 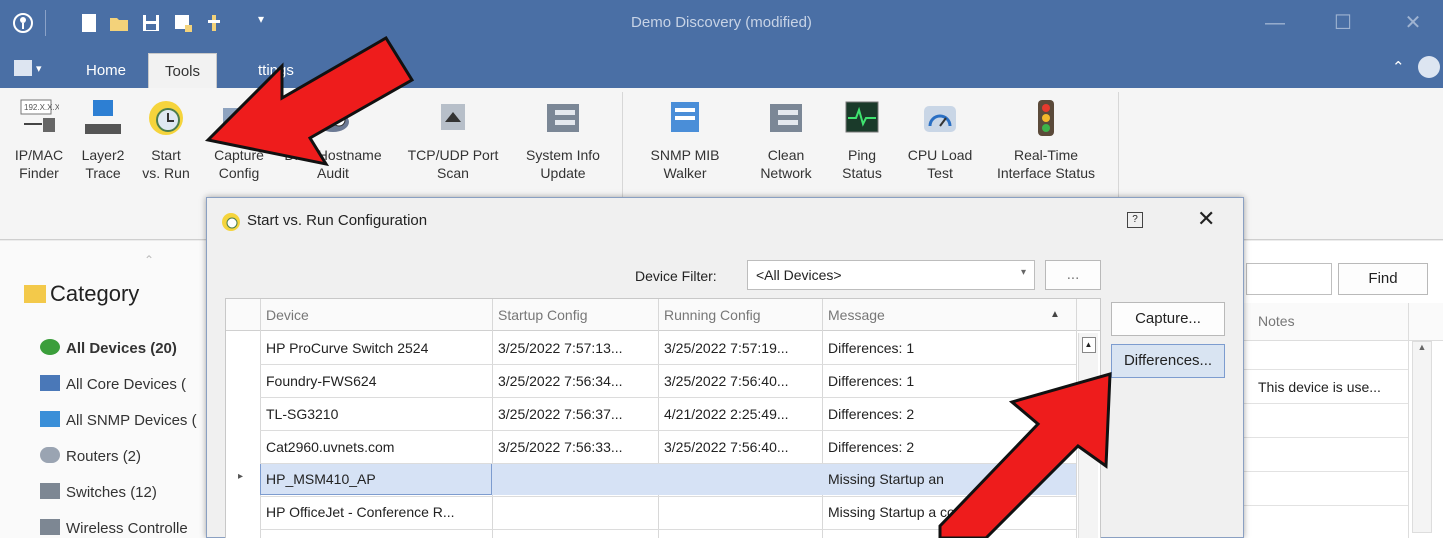 What do you see at coordinates (1088, 435) in the screenshot?
I see `grid-scrollbar: ▲` at bounding box center [1088, 435].